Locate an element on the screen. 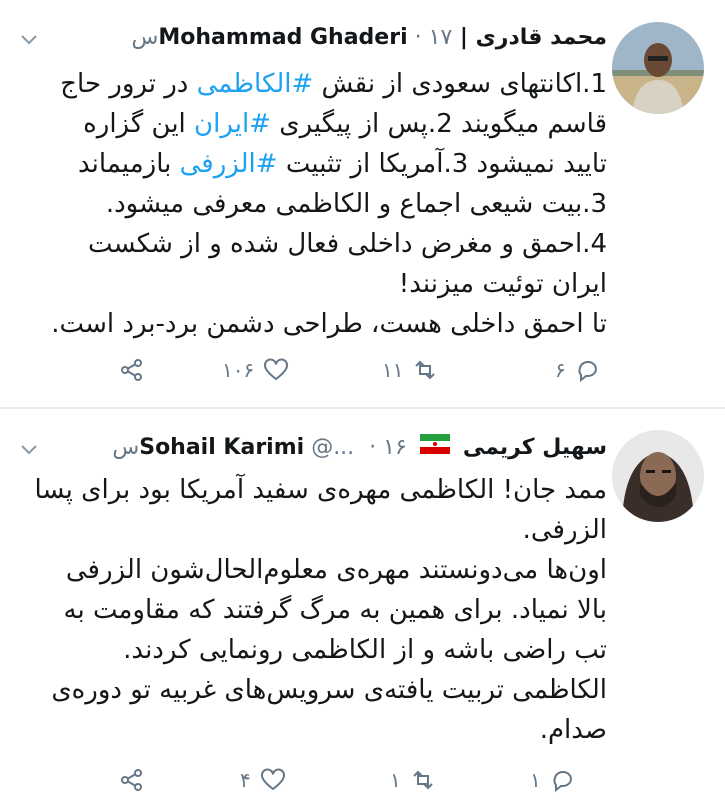 This screenshot has height=806, width=725. reply-button: ۱ is located at coordinates (553, 780).